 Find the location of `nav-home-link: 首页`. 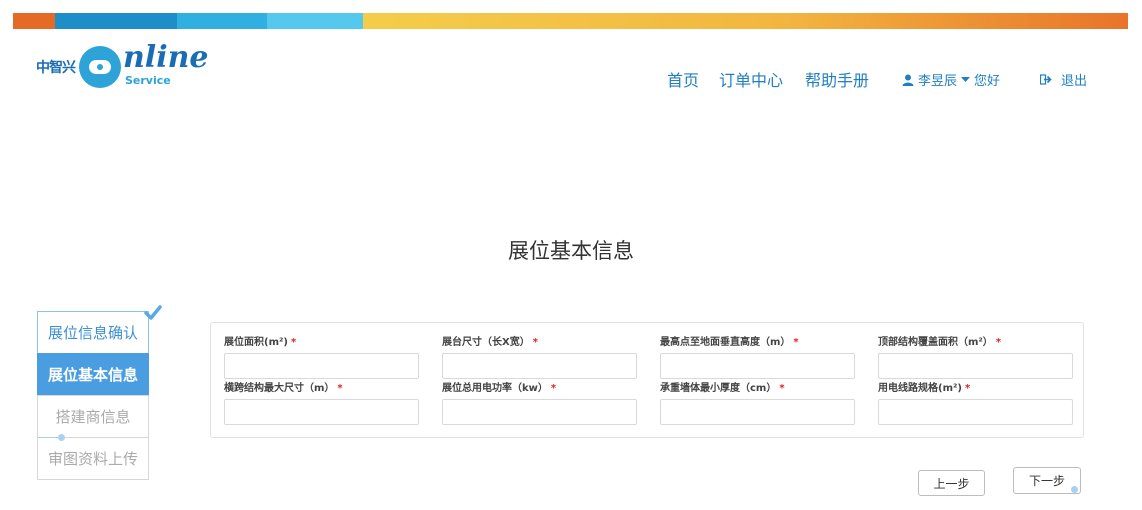

nav-home-link: 首页 is located at coordinates (683, 79).